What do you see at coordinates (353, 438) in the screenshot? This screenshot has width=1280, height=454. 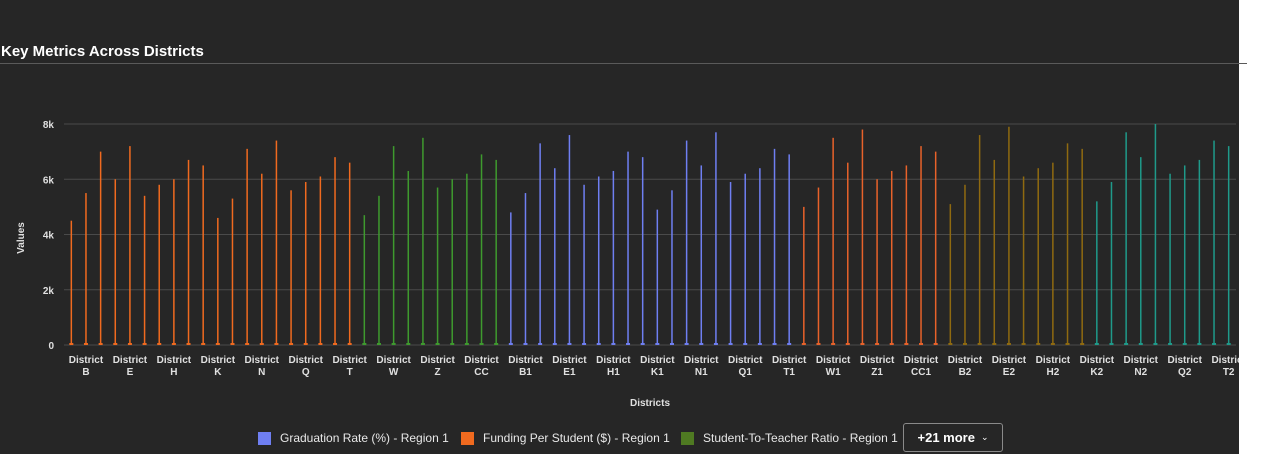 I see `legend-item-graduation: Graduation Rate (%) - Region 1` at bounding box center [353, 438].